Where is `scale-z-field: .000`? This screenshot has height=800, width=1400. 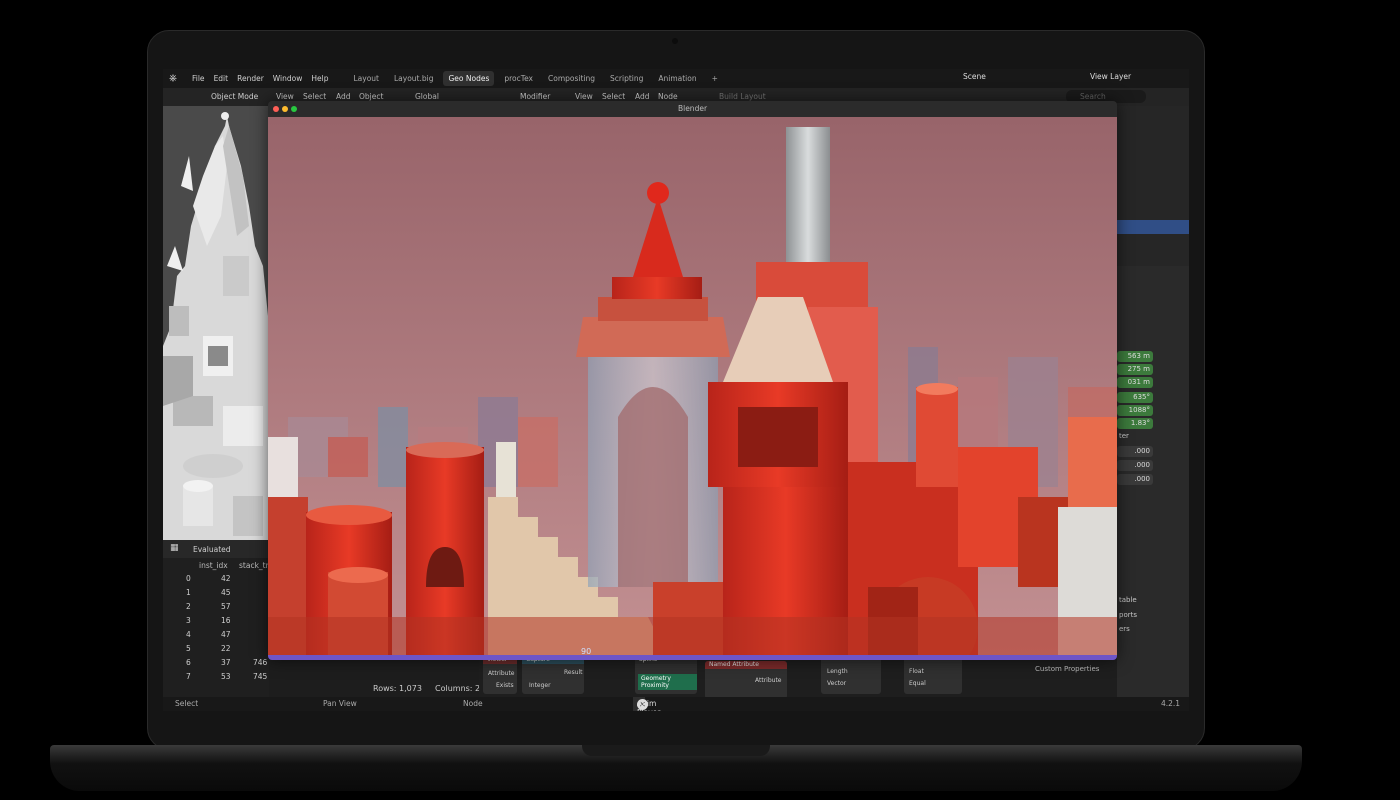 scale-z-field: .000 is located at coordinates (1135, 479).